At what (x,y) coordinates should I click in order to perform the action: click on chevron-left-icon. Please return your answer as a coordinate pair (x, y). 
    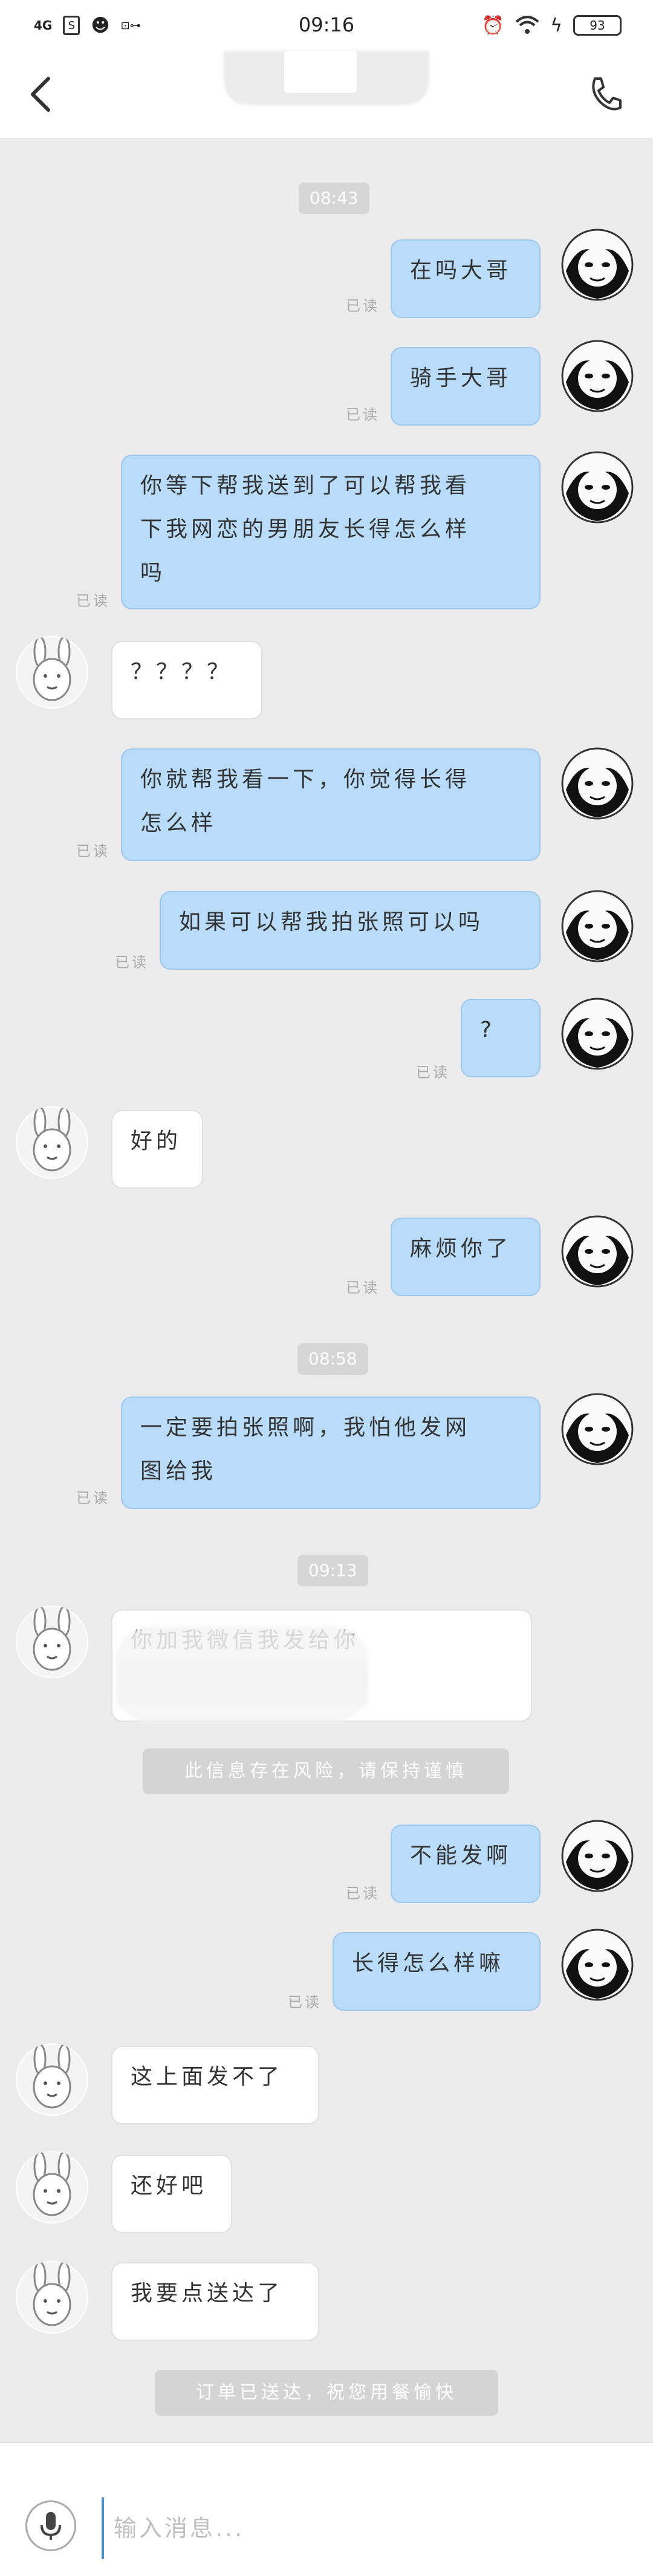
    Looking at the image, I should click on (42, 95).